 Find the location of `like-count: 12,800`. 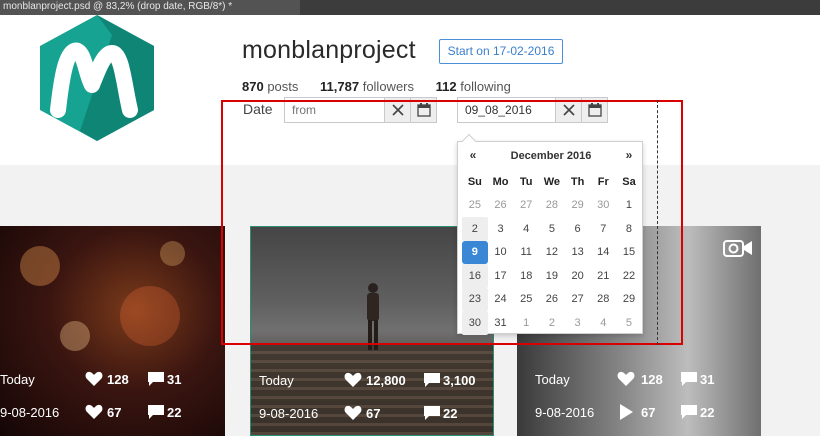

like-count: 12,800 is located at coordinates (386, 380).